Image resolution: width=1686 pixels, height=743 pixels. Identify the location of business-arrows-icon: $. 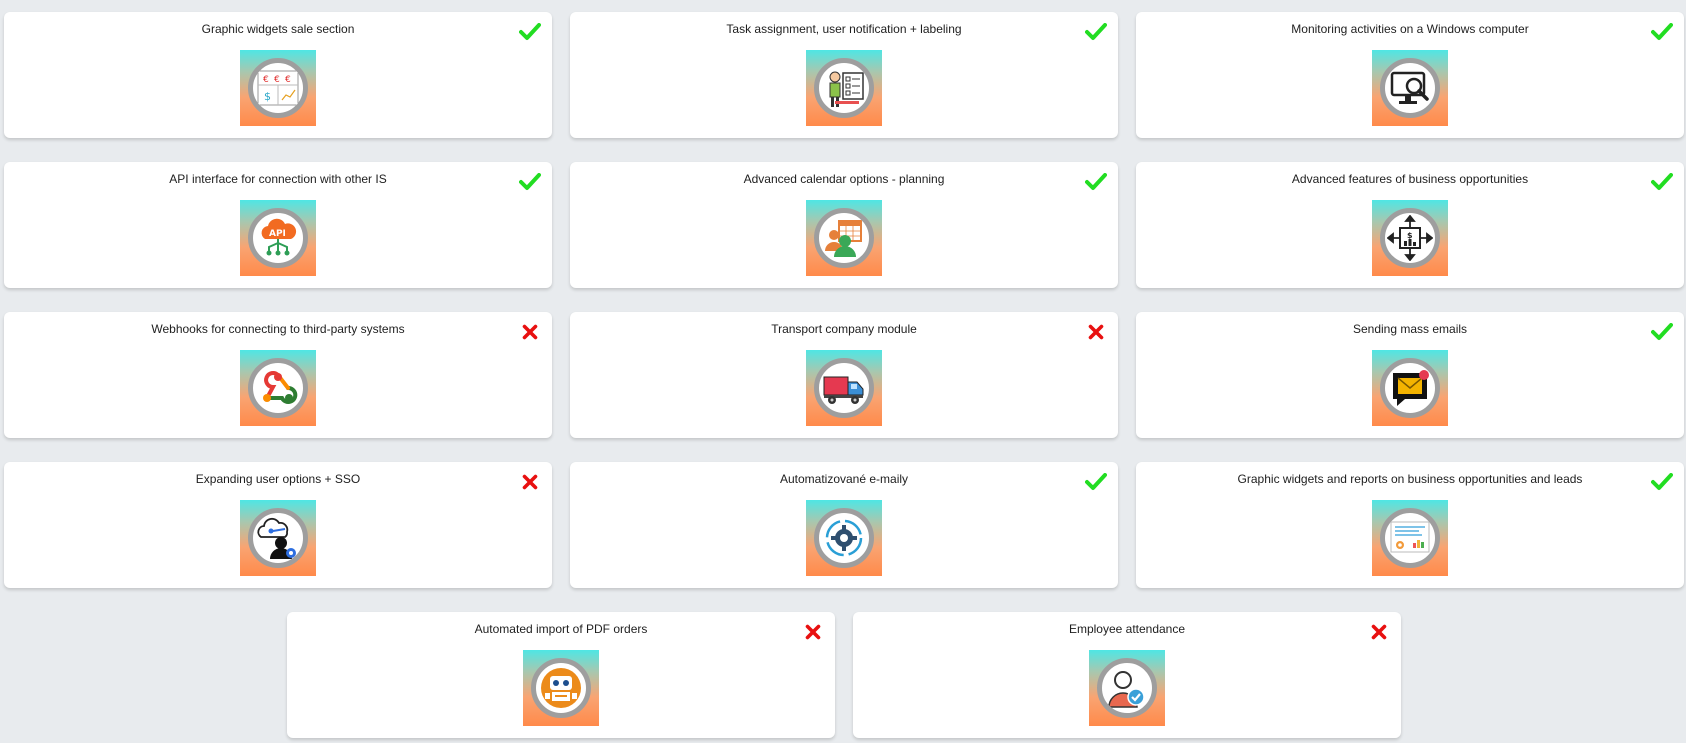
(1410, 238).